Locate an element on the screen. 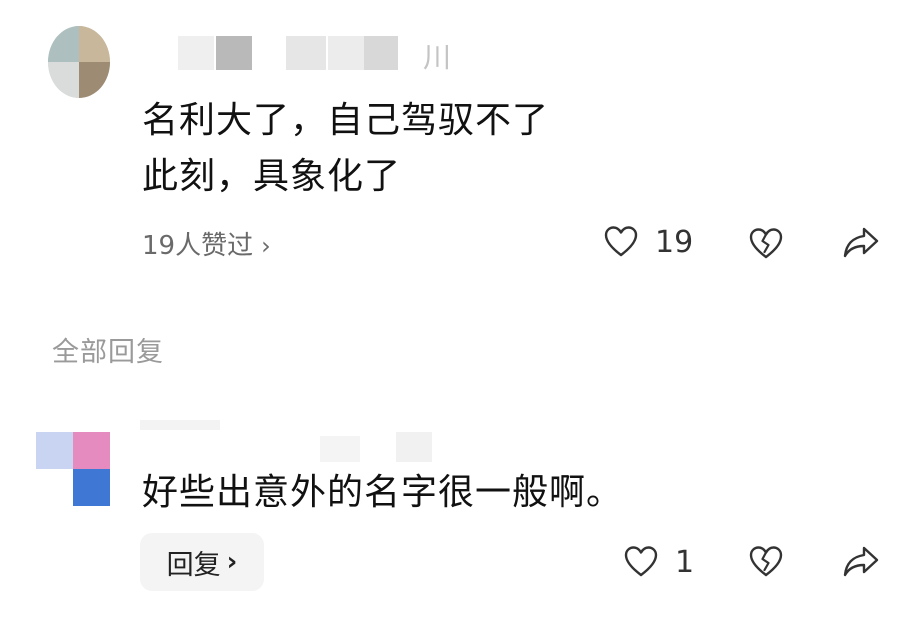 The height and width of the screenshot is (618, 924). comment-line: 名利大了，自己驾驭不了 is located at coordinates (346, 120).